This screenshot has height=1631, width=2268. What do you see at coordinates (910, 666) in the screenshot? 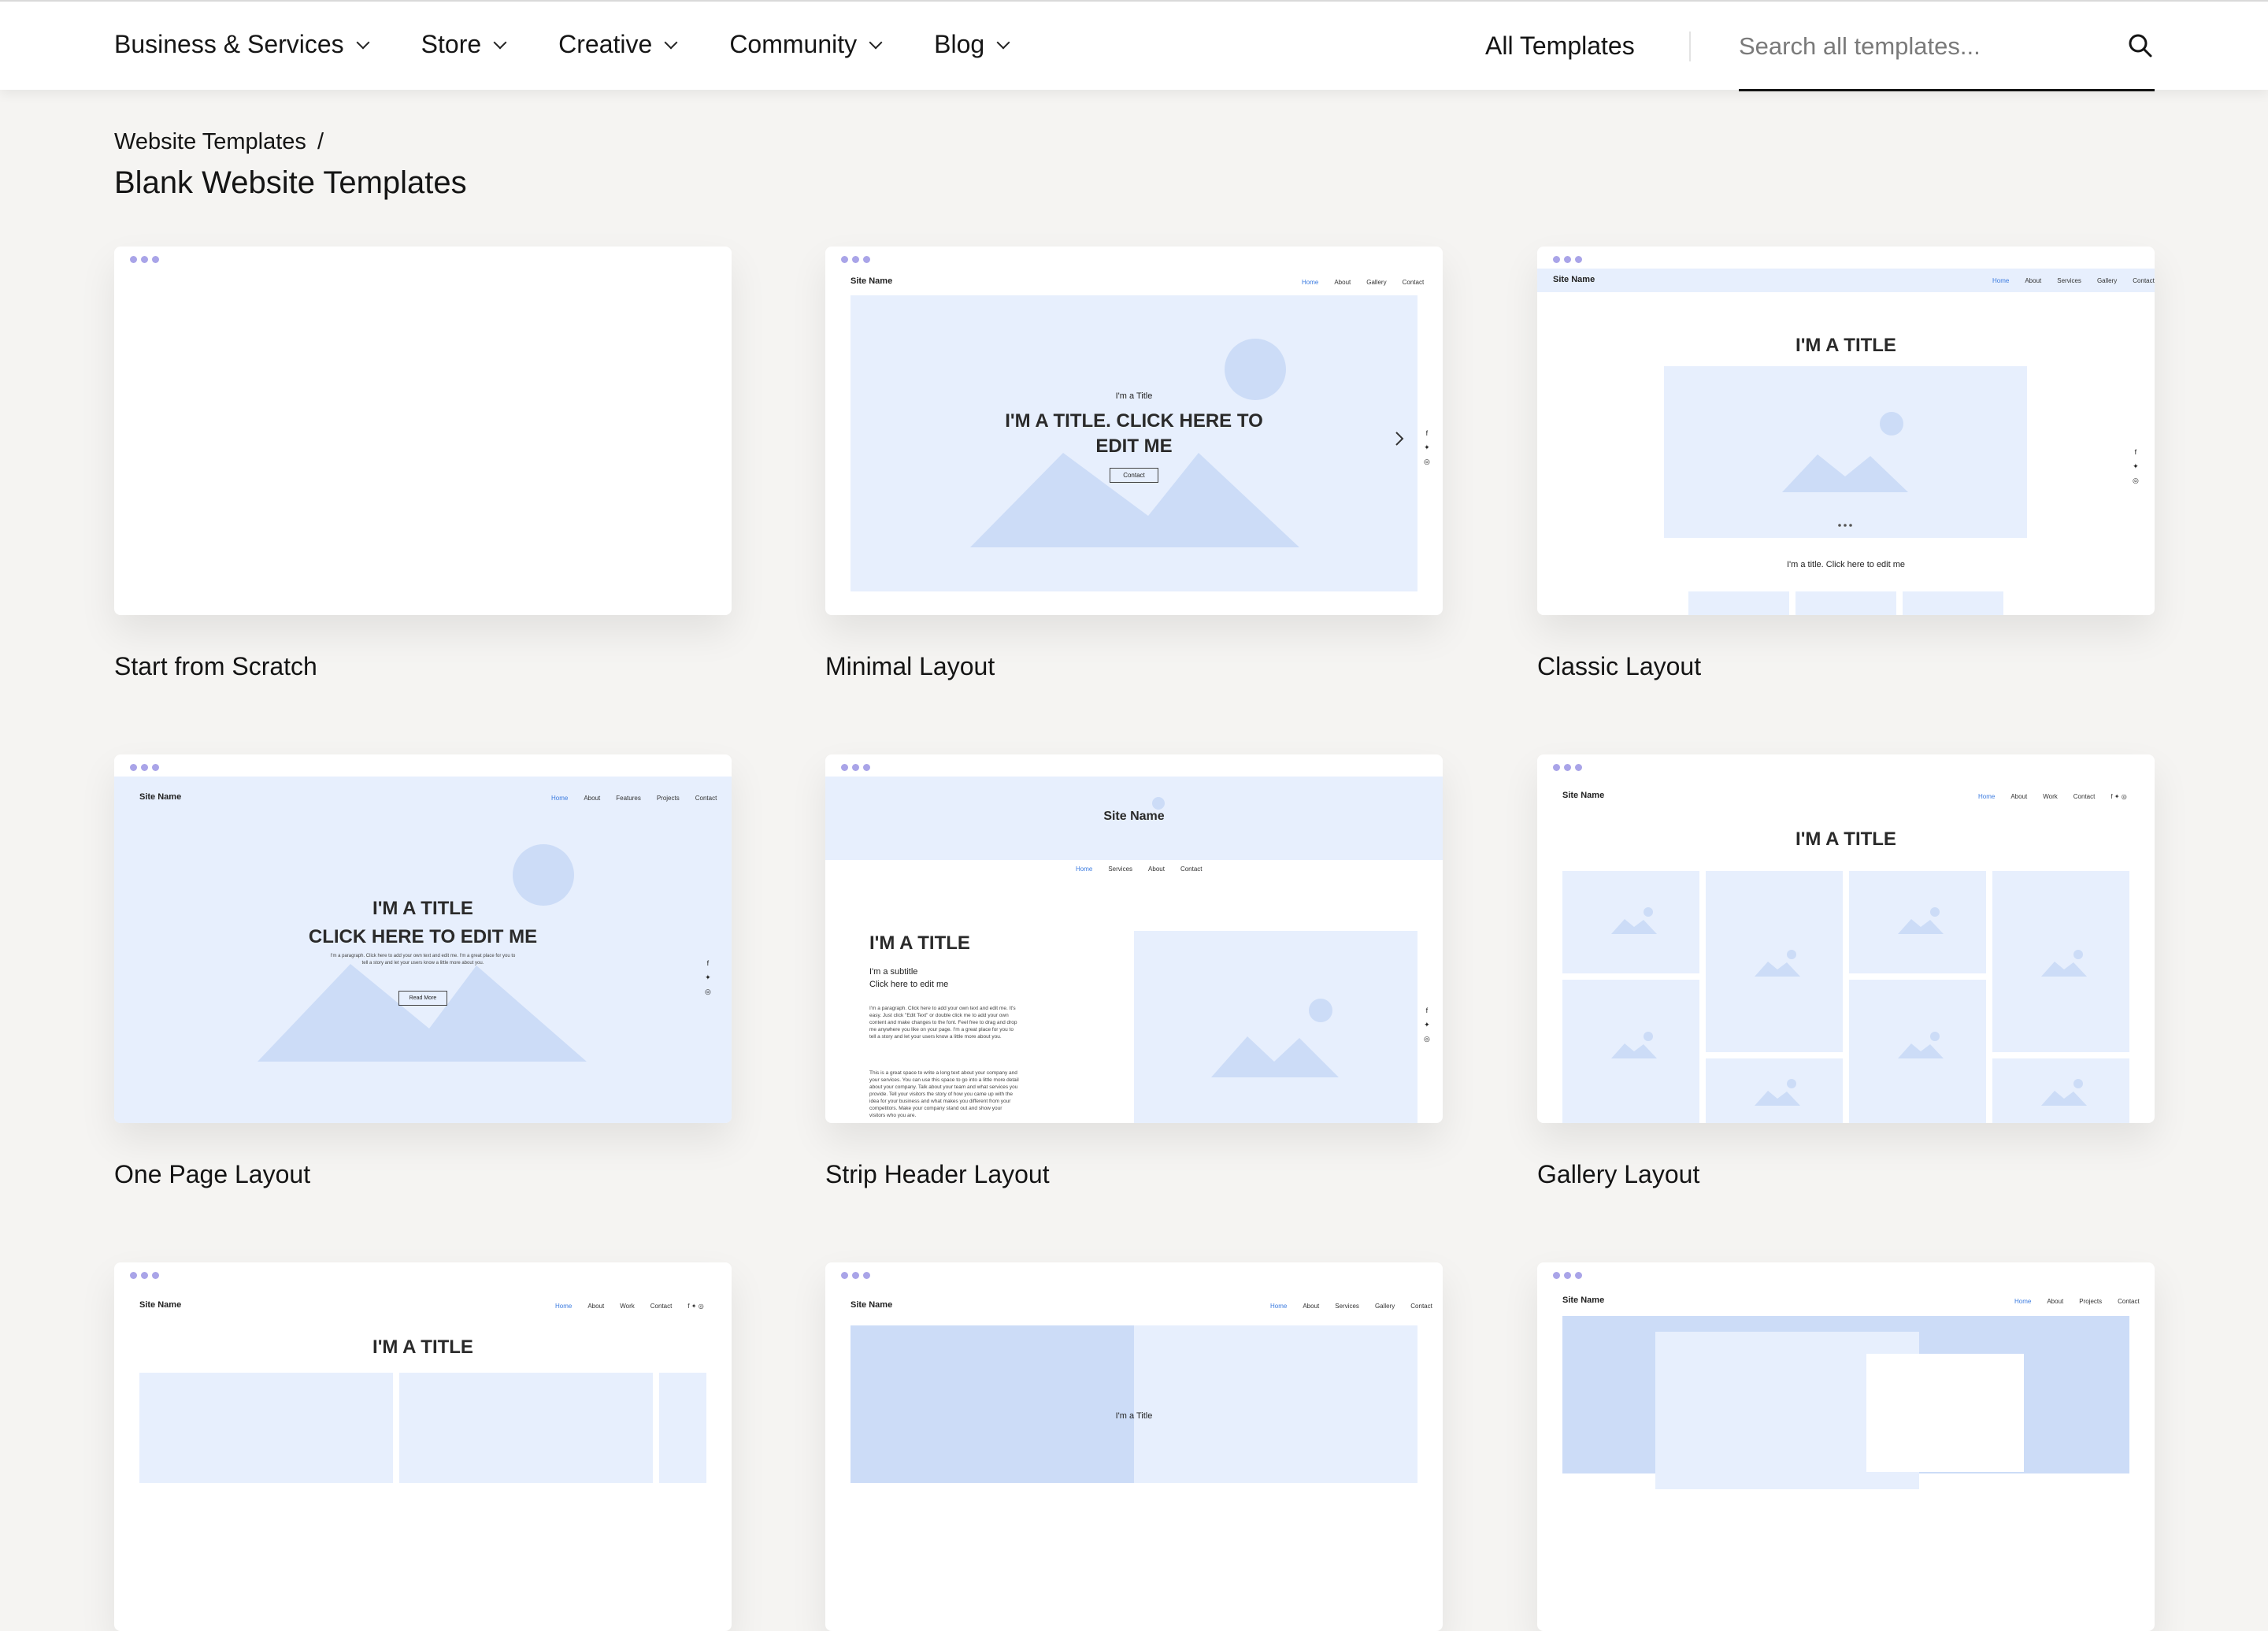
I see `template-label: Minimal Layout` at bounding box center [910, 666].